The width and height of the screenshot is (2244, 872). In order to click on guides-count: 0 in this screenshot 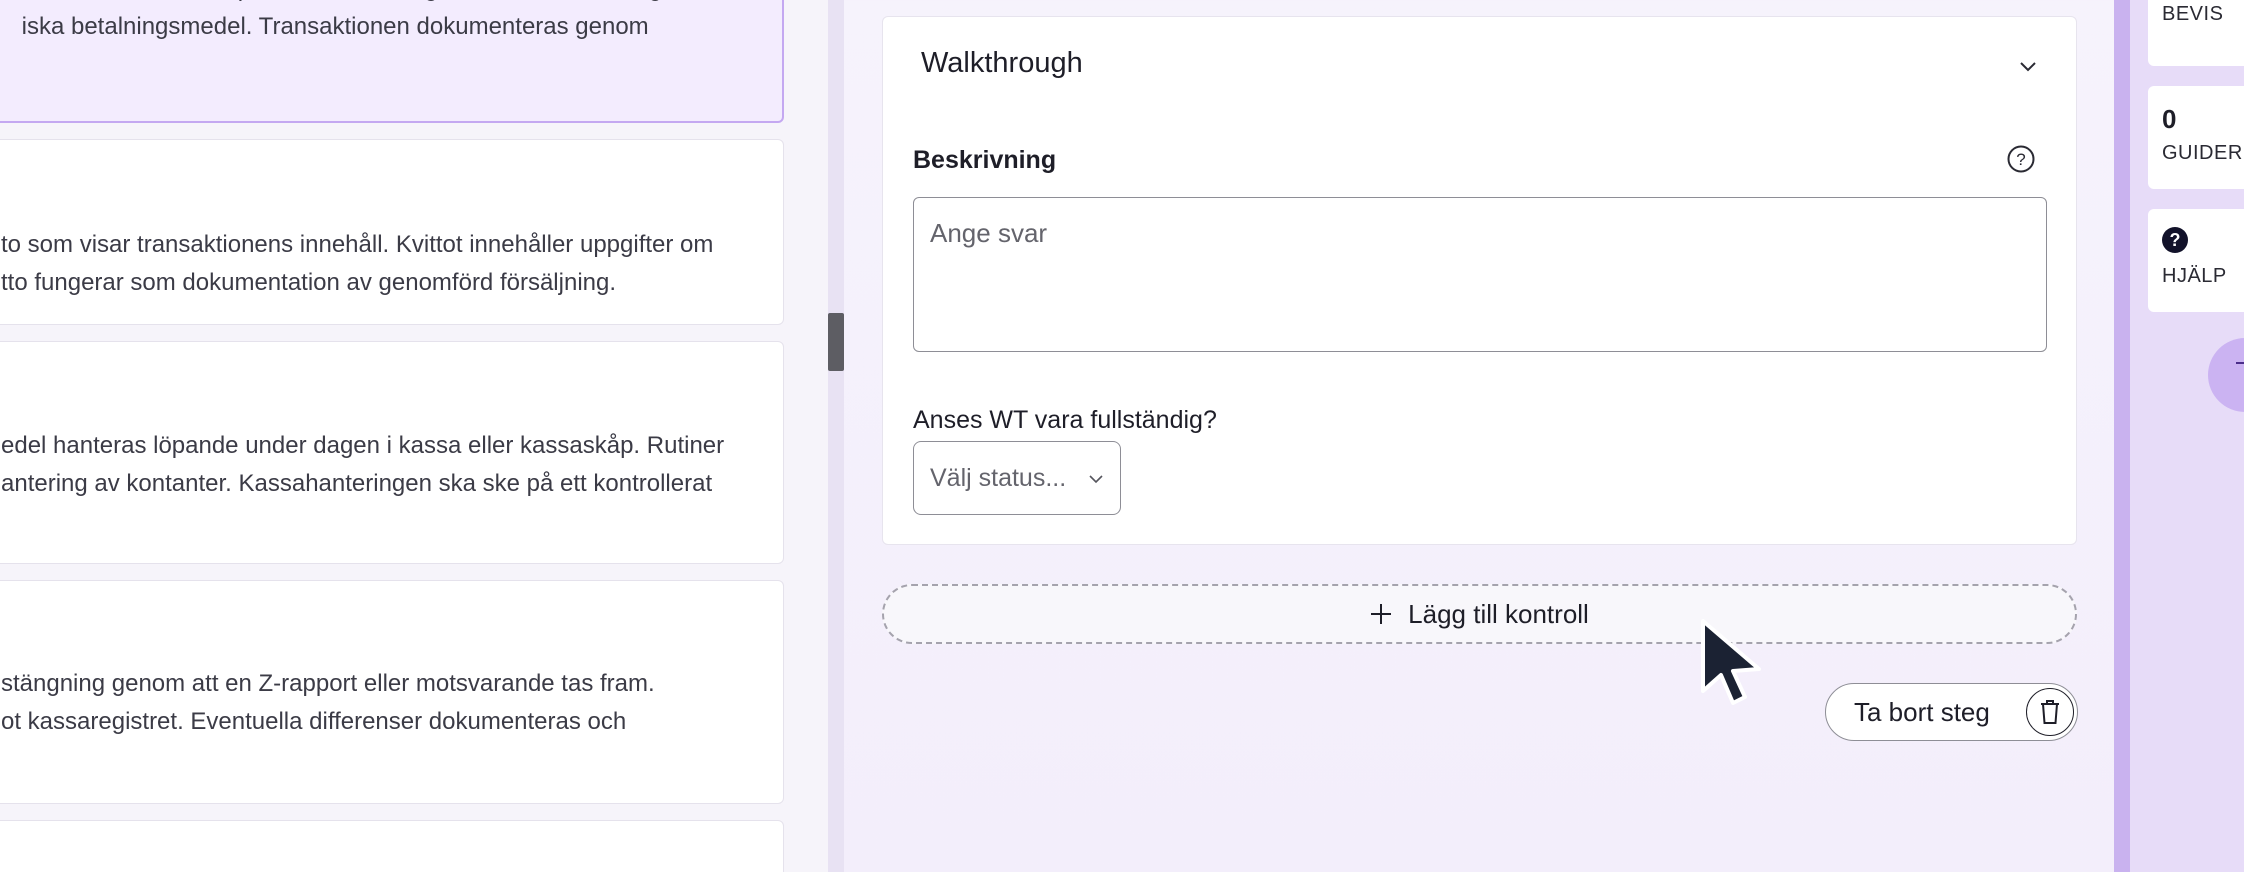, I will do `click(2169, 119)`.